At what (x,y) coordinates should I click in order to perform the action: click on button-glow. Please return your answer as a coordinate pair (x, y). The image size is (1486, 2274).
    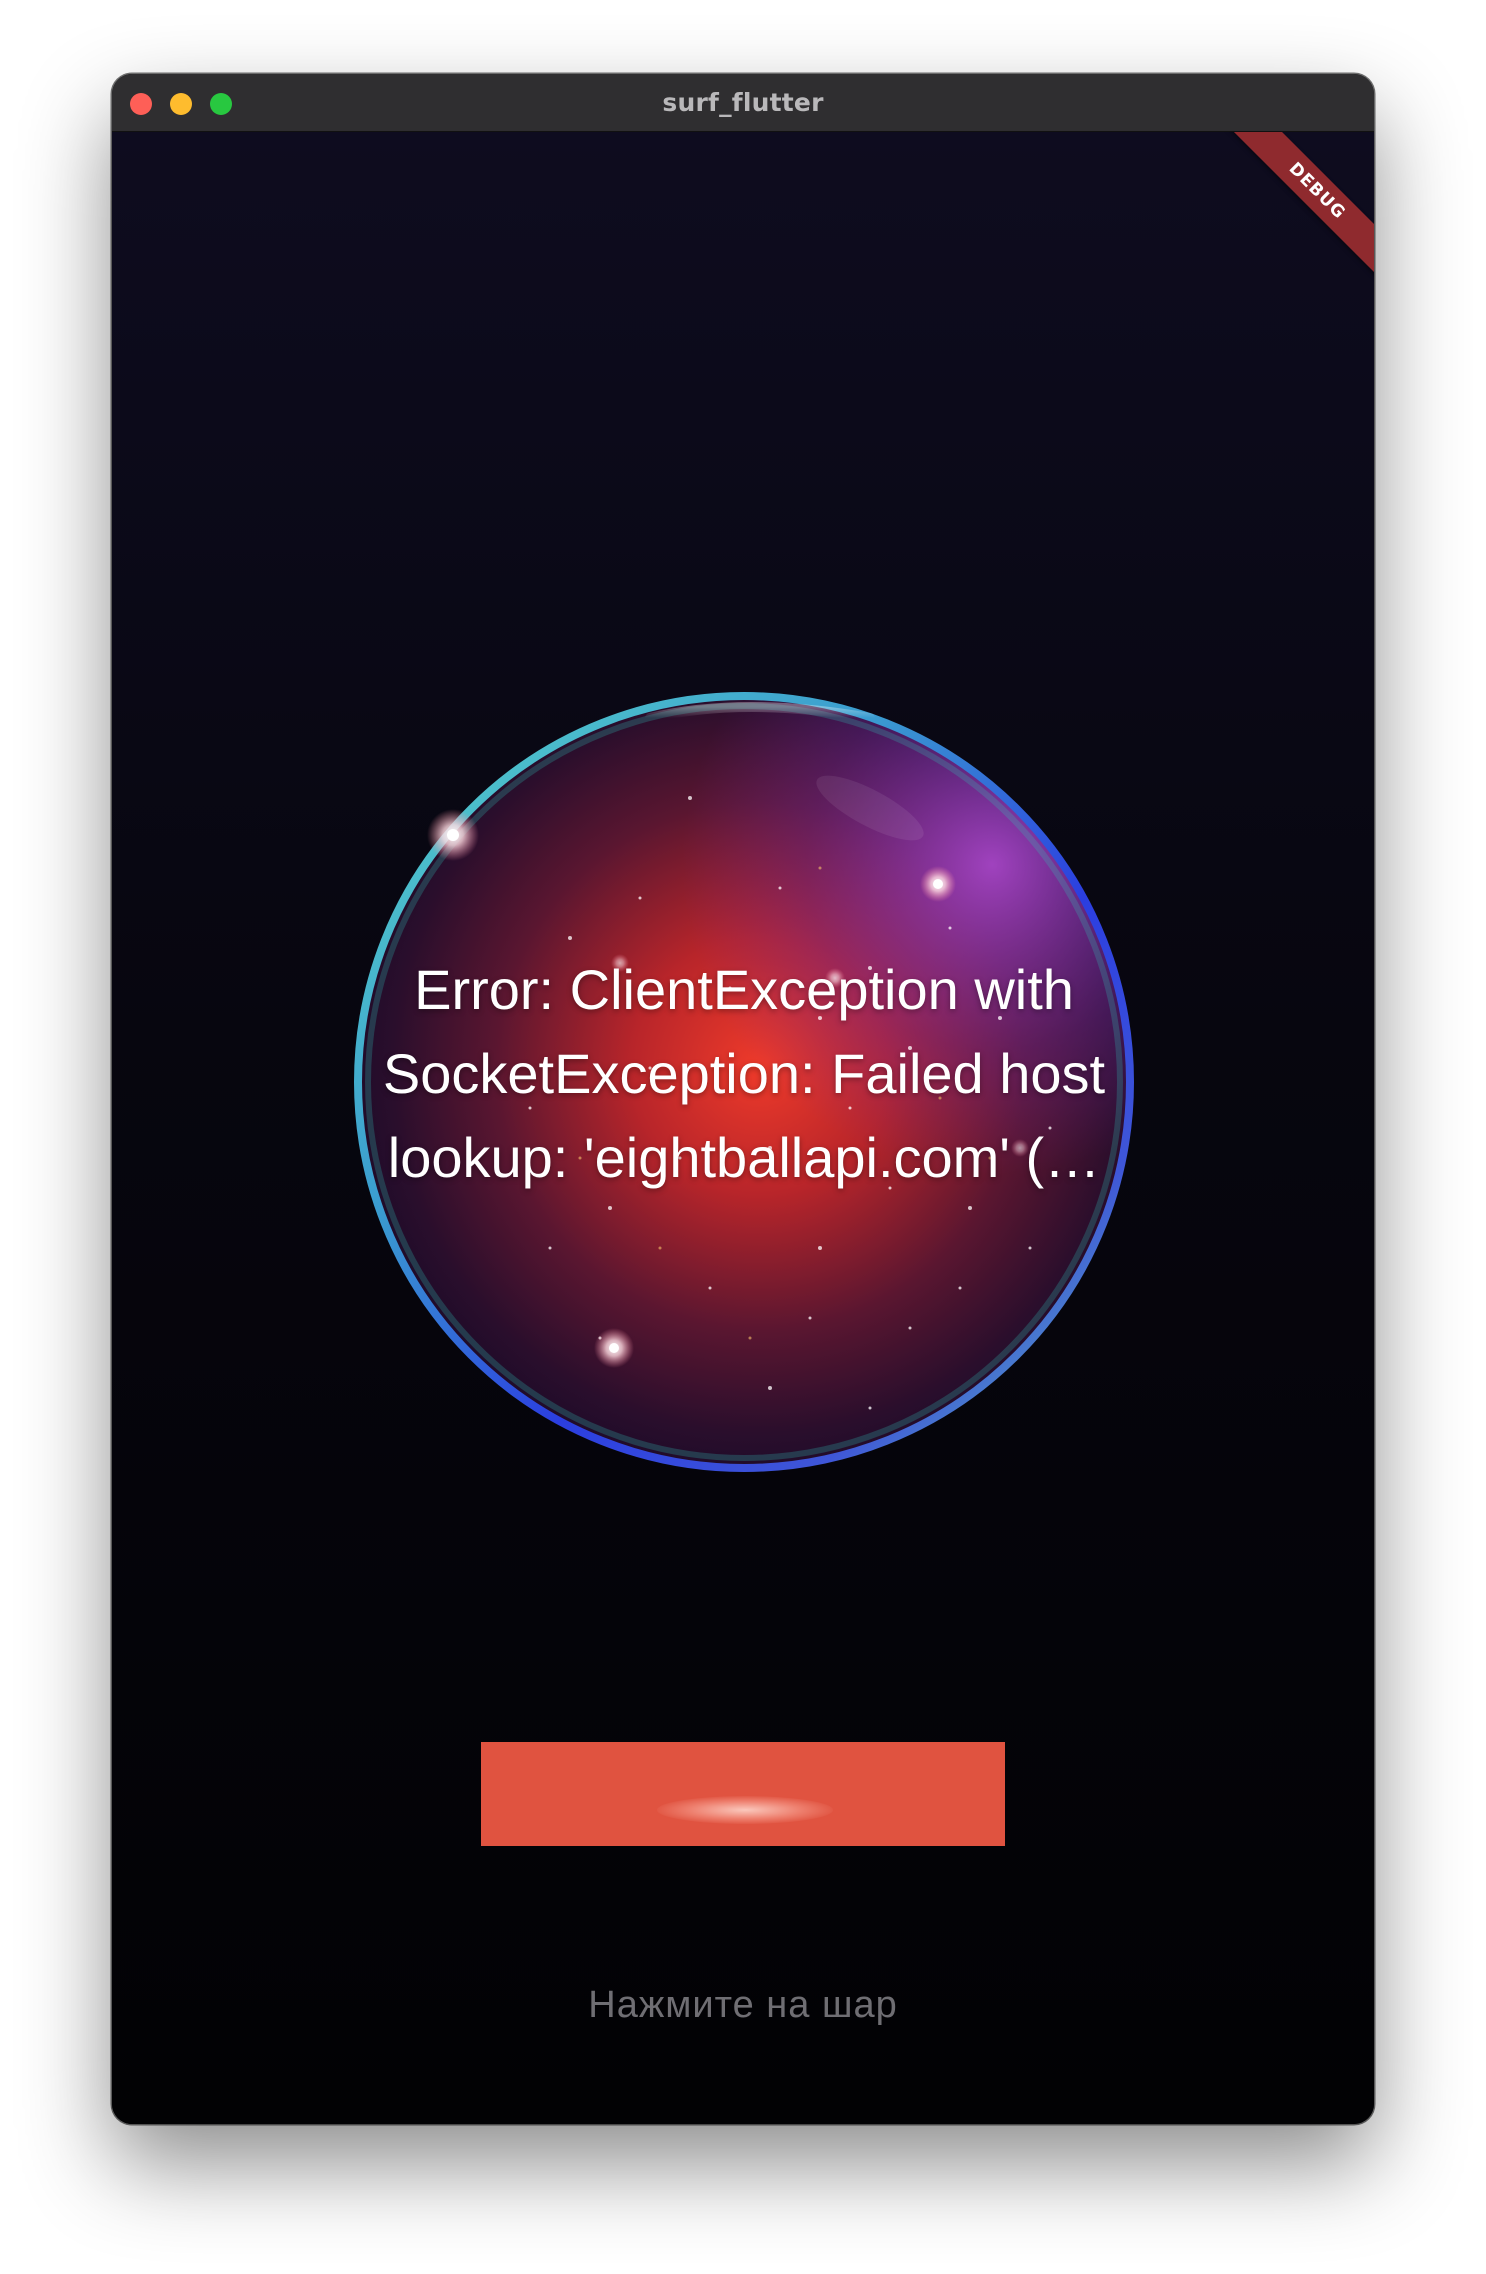
    Looking at the image, I should click on (745, 1810).